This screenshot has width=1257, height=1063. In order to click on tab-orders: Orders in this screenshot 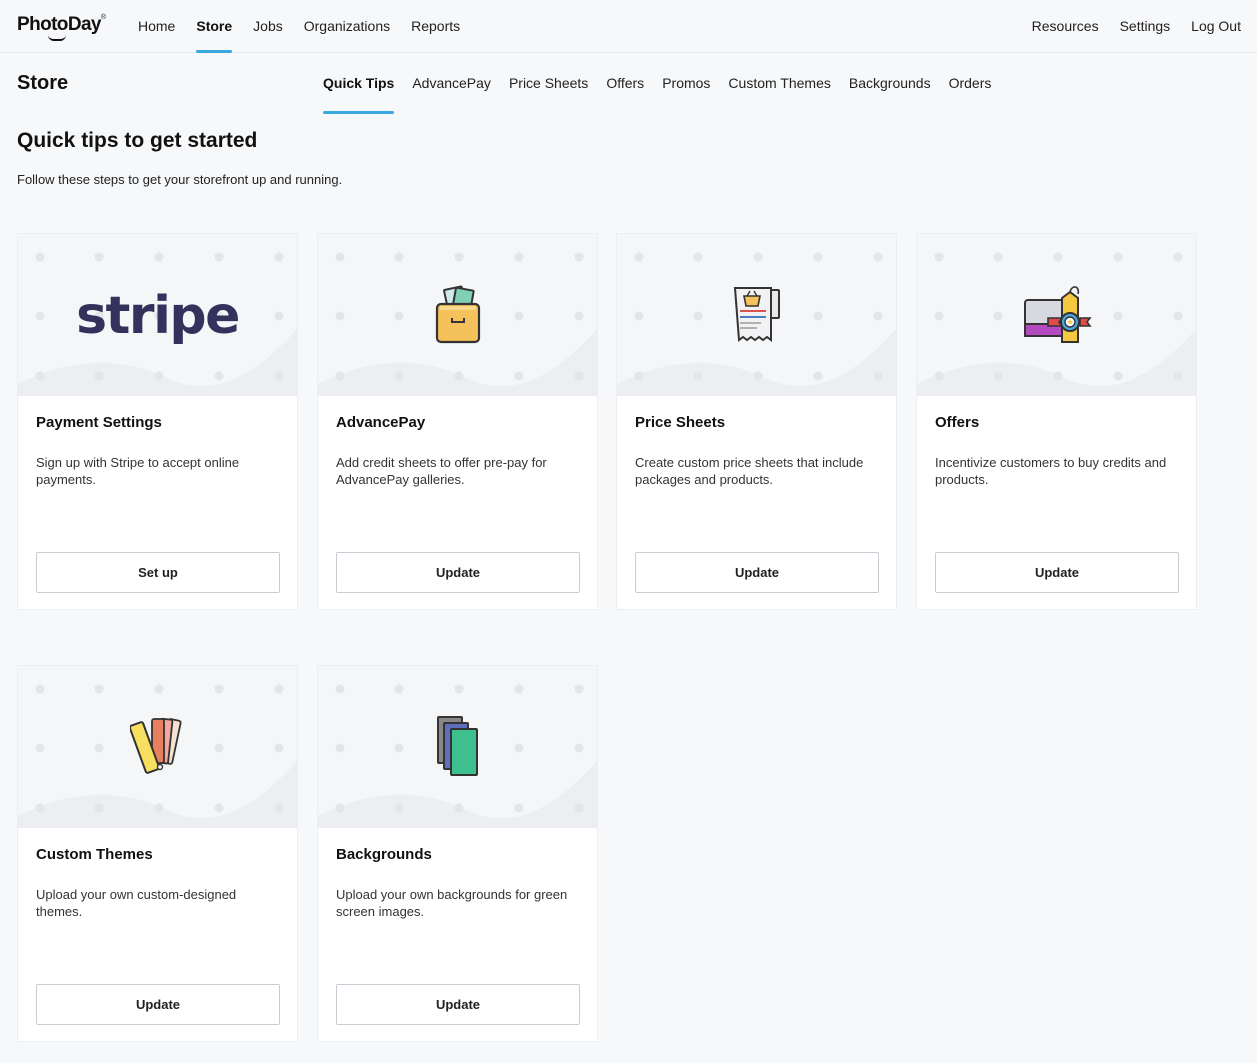, I will do `click(970, 89)`.